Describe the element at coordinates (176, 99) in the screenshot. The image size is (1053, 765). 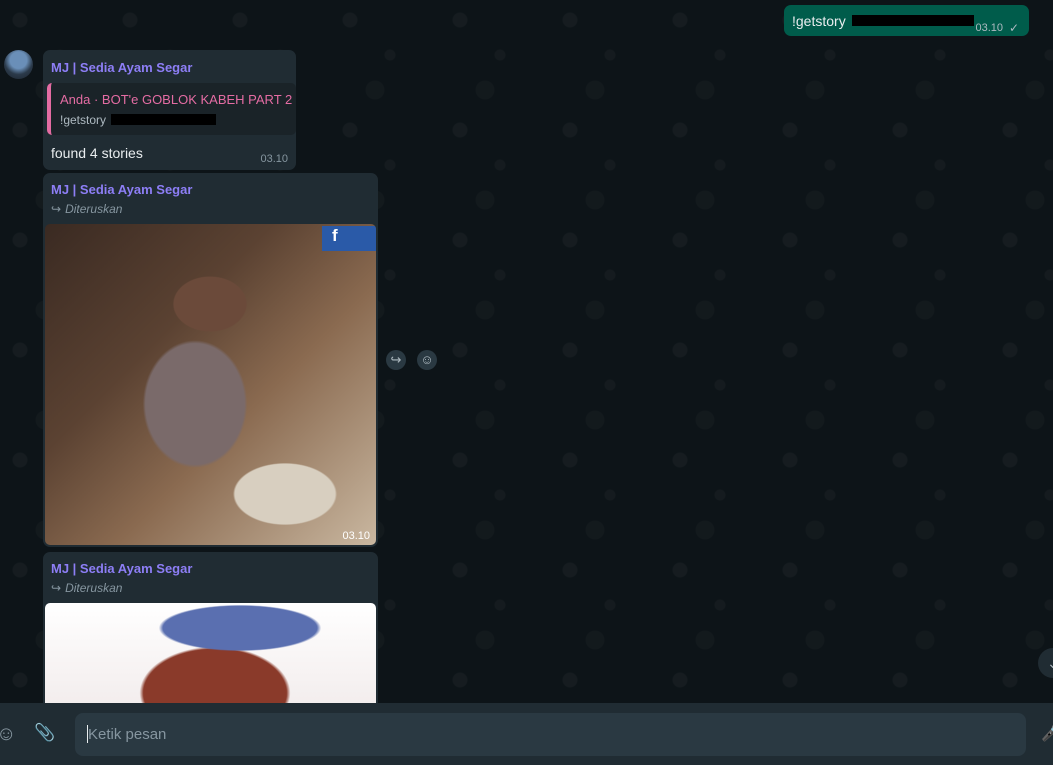
I see `quoted-title: Anda · BOT'e GOBLOK KABEH PART 2` at that location.